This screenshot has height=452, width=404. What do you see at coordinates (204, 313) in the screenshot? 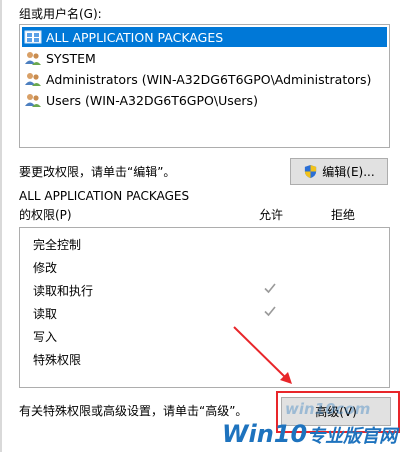
I see `permission-row-read: 读取` at bounding box center [204, 313].